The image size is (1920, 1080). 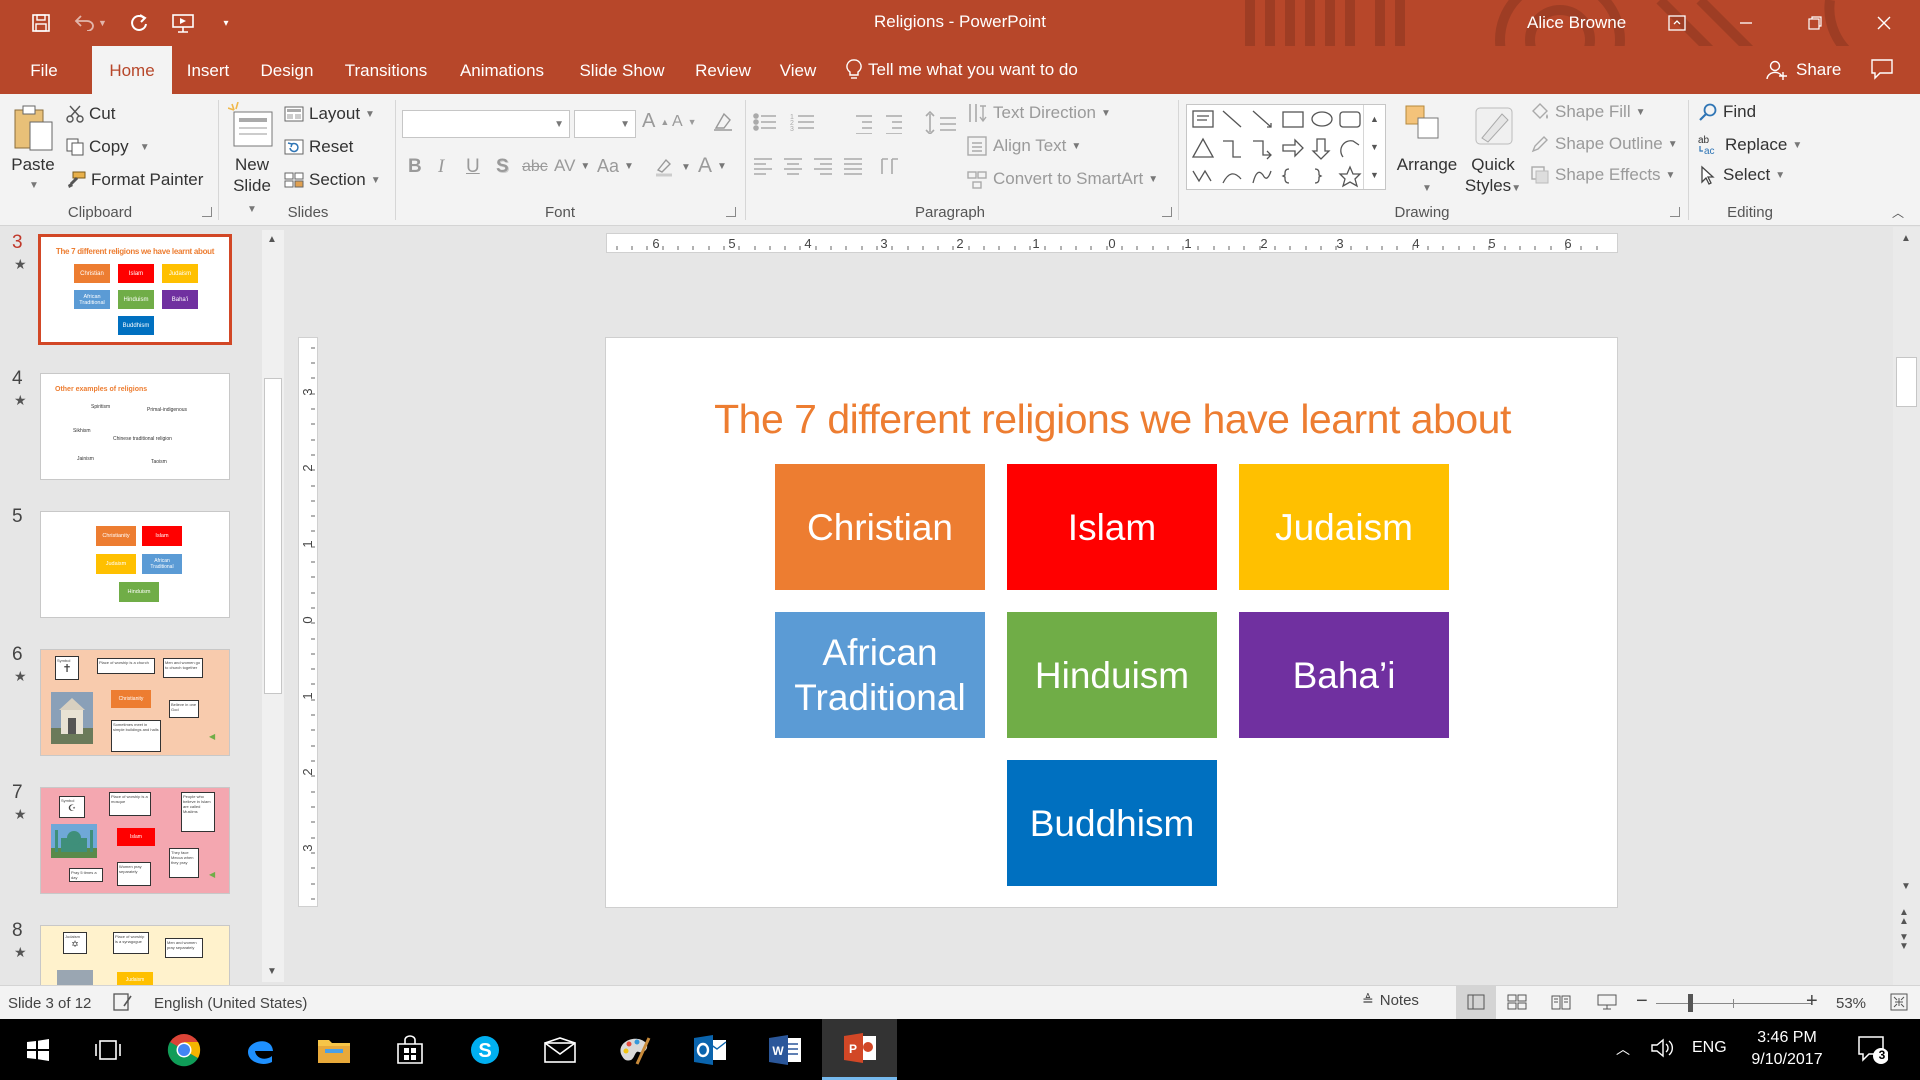 What do you see at coordinates (1344, 527) in the screenshot?
I see `religion-box-judaism: Judaism` at bounding box center [1344, 527].